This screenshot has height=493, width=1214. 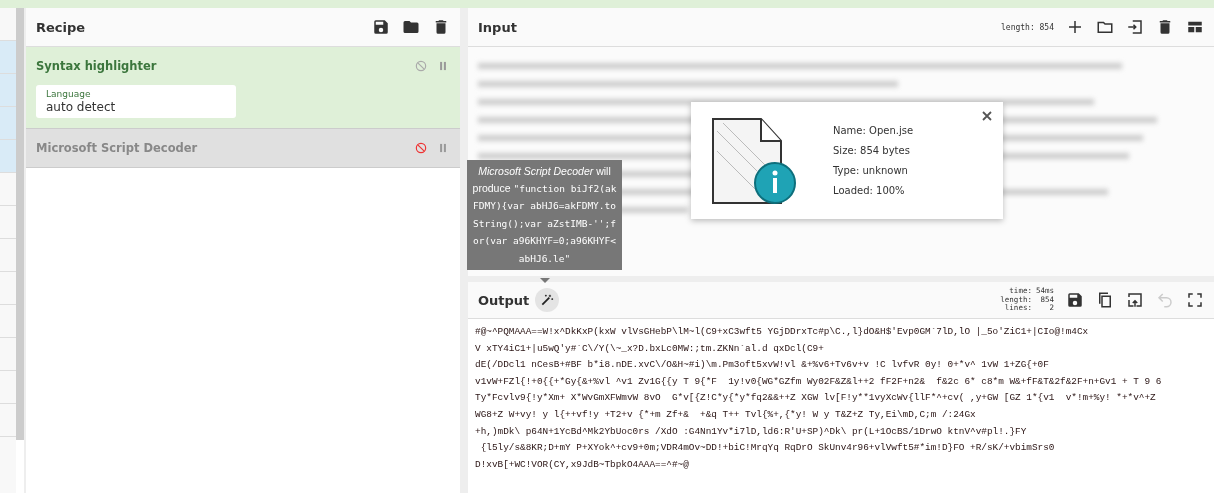 What do you see at coordinates (497, 27) in the screenshot?
I see `input-title: Input` at bounding box center [497, 27].